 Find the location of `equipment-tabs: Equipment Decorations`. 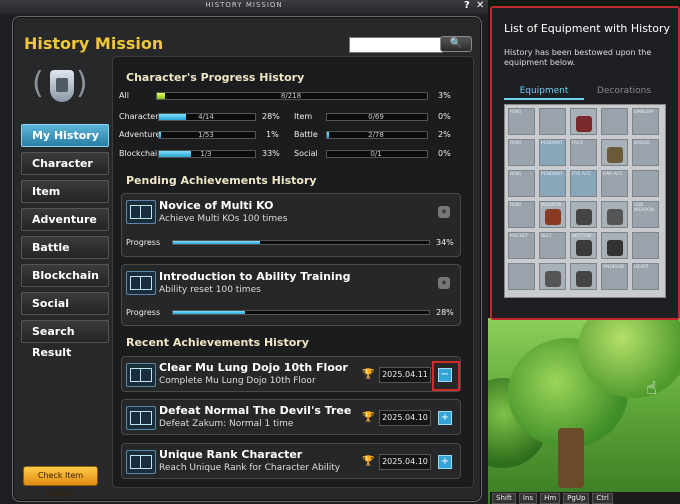

equipment-tabs: Equipment Decorations is located at coordinates (584, 92).